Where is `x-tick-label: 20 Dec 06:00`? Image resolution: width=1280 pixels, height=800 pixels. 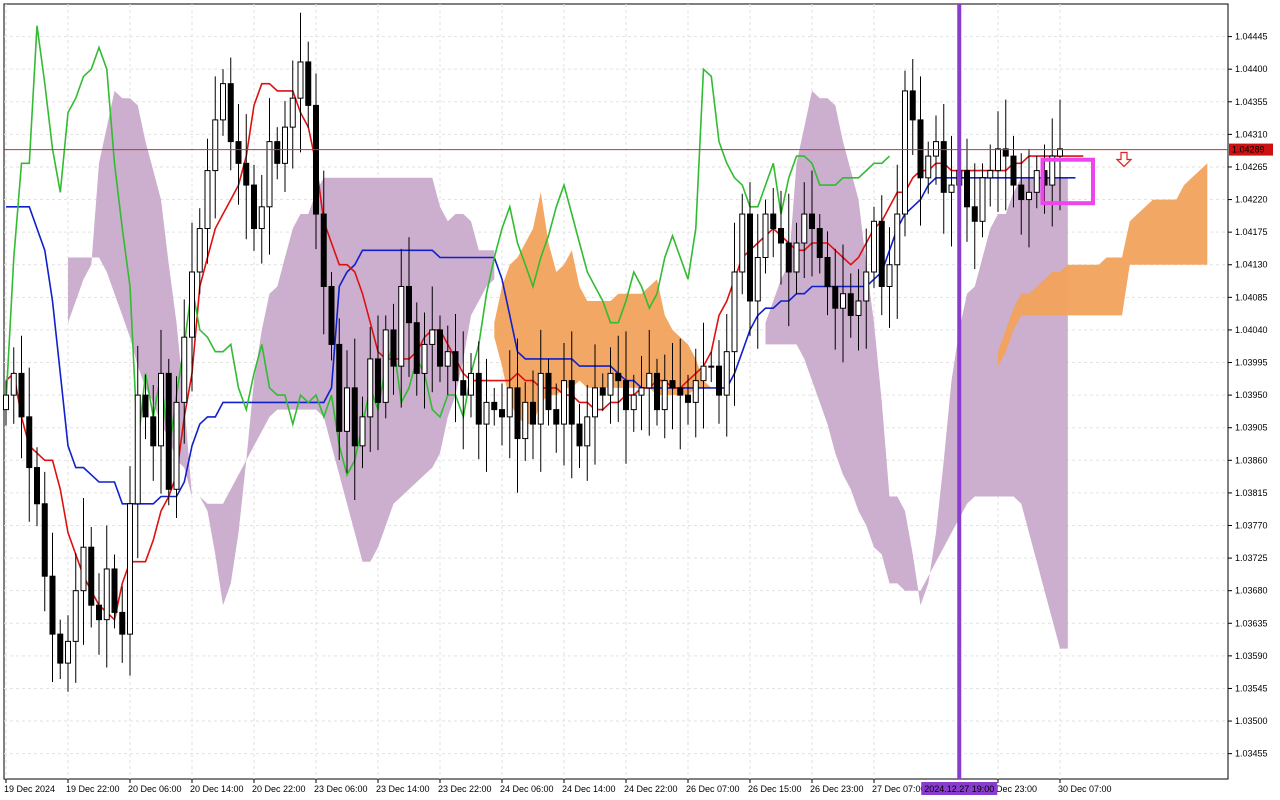 x-tick-label: 20 Dec 06:00 is located at coordinates (155, 789).